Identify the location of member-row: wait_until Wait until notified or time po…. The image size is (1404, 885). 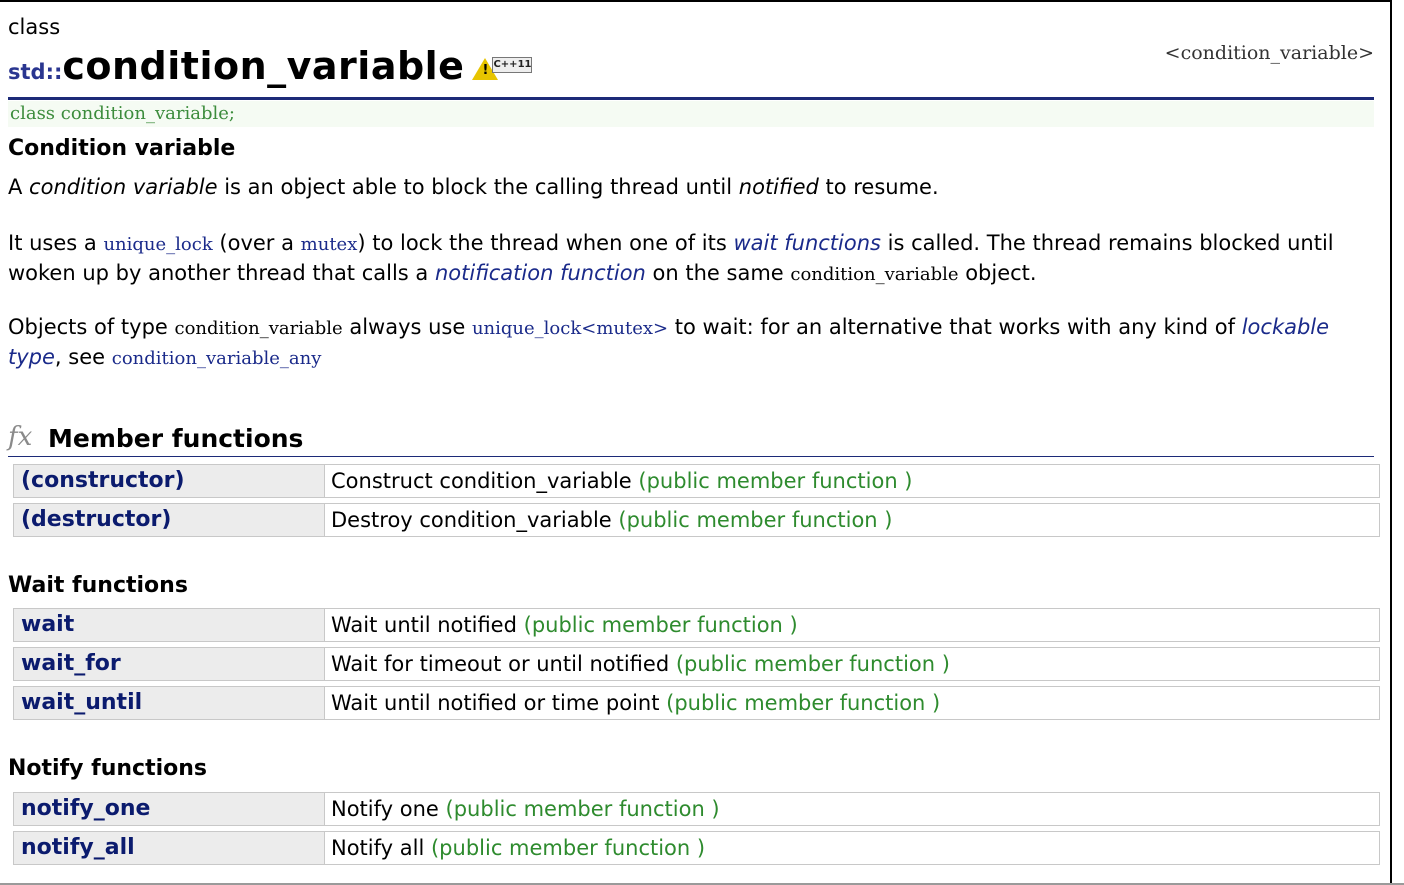
(696, 703).